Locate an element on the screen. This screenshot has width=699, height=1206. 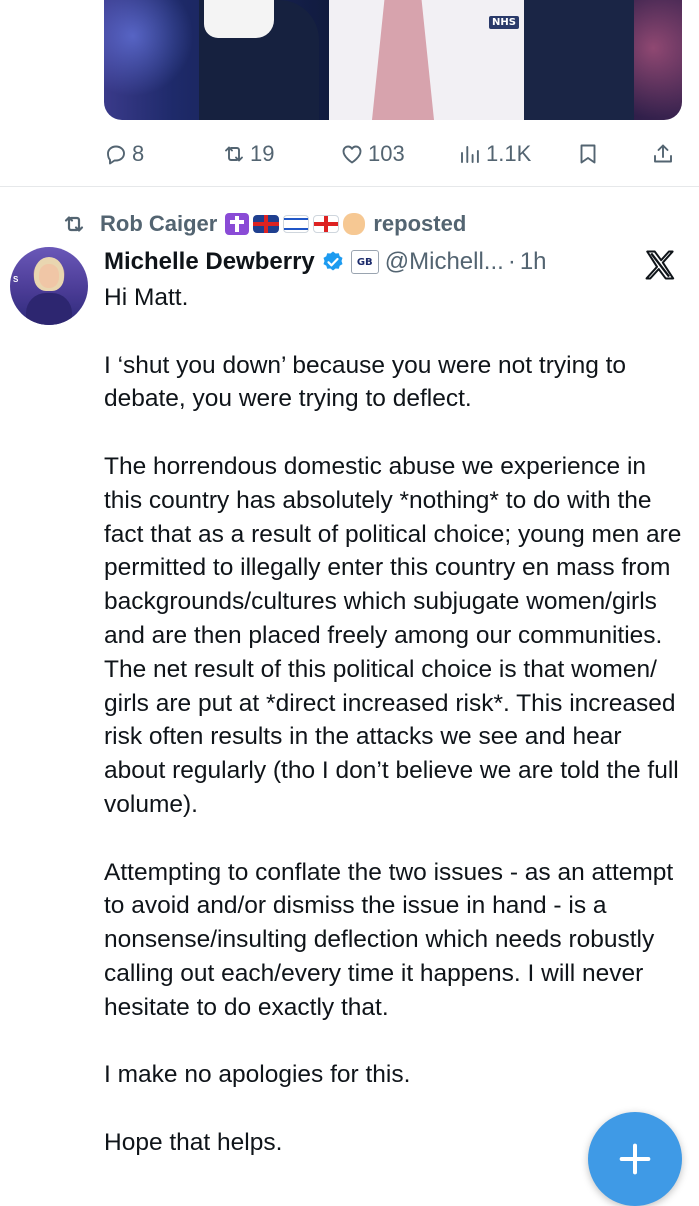
tweet-media-image: NHS is located at coordinates (393, 60).